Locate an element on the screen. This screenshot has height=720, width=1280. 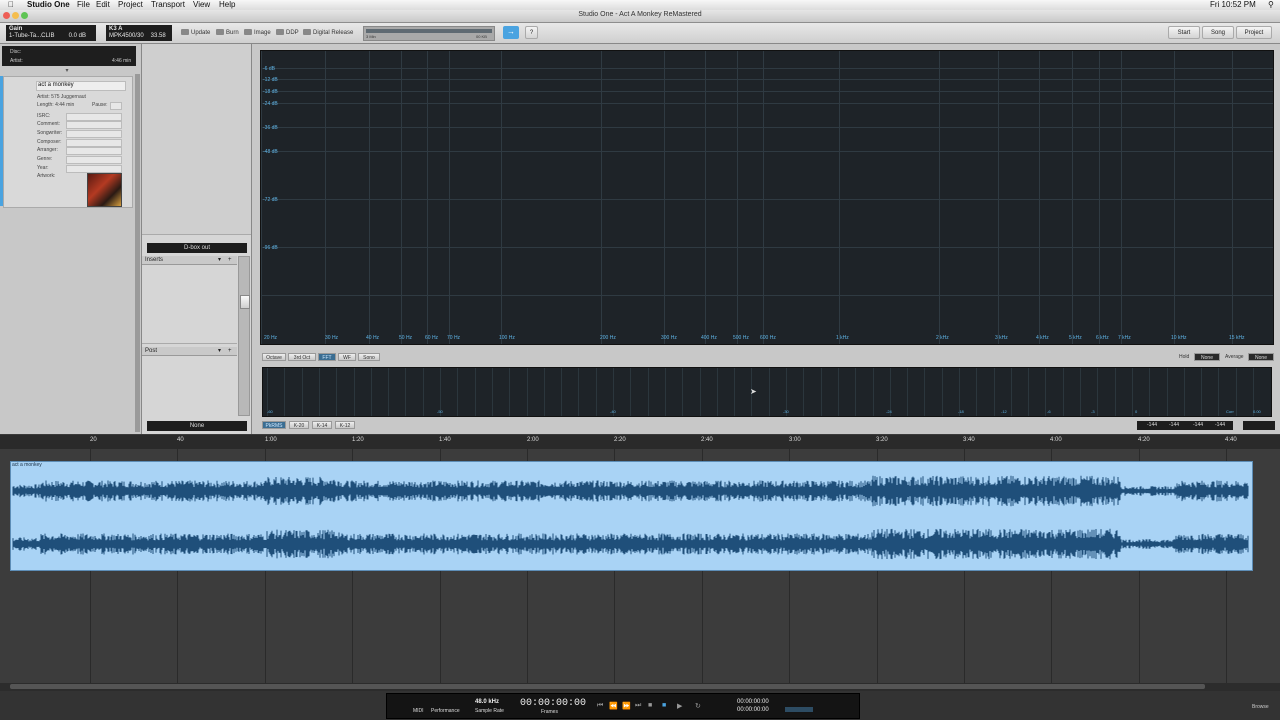
return-to-zero-icon: ⏮ is located at coordinates (600, 706).